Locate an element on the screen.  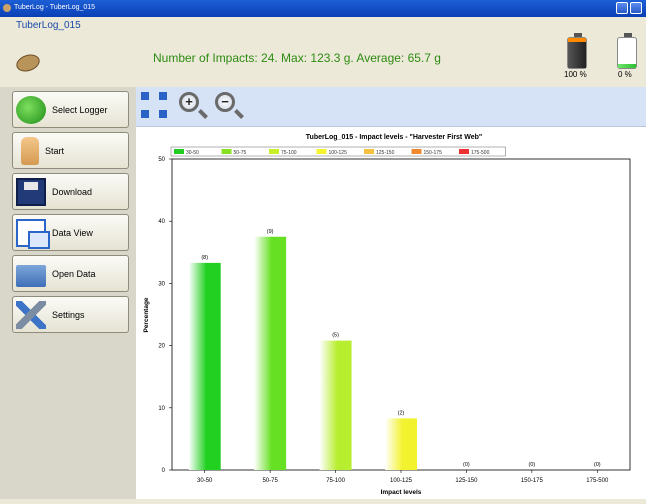
tools-icon is located at coordinates (31, 314).